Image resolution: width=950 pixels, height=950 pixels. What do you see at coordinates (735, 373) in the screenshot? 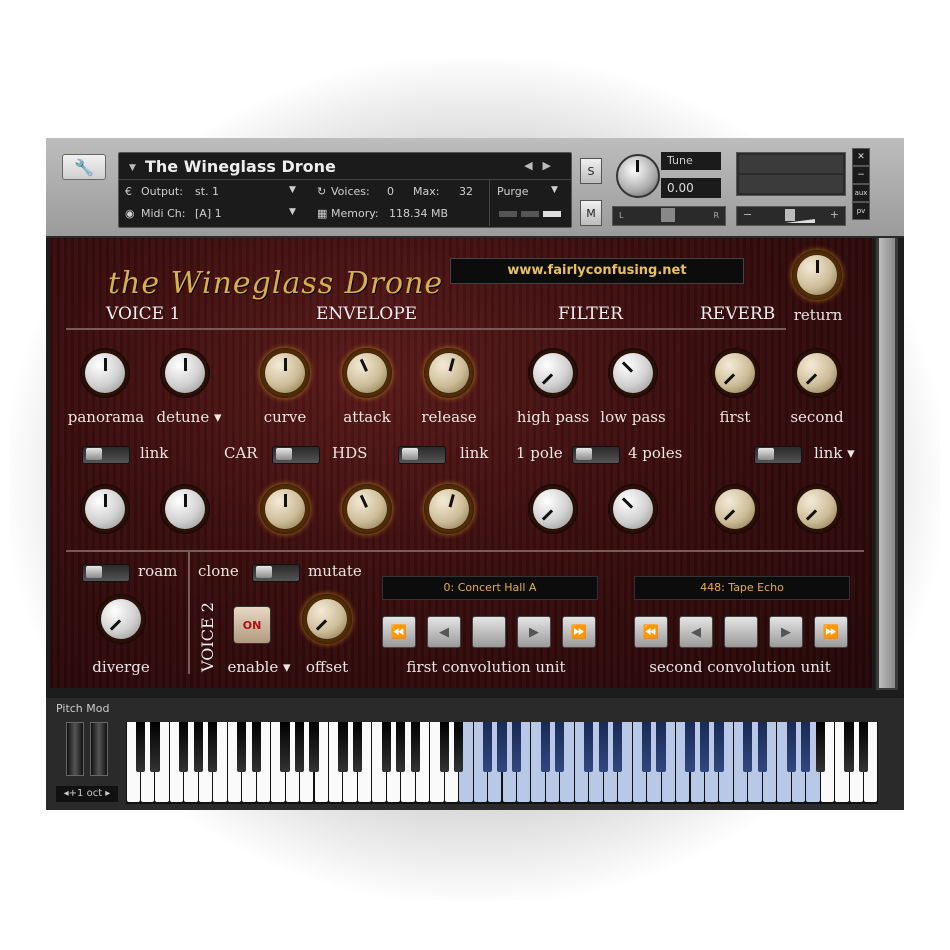
I see `reverb-first-knob` at bounding box center [735, 373].